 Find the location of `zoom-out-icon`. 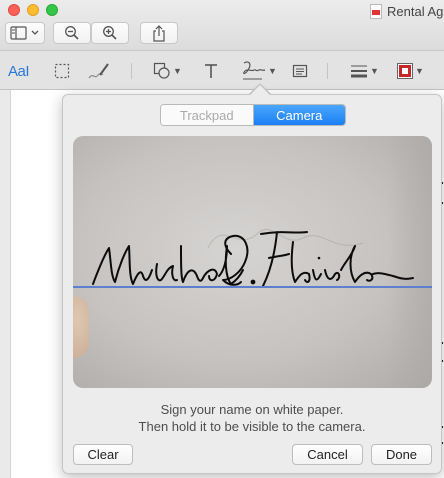

zoom-out-icon is located at coordinates (72, 33).